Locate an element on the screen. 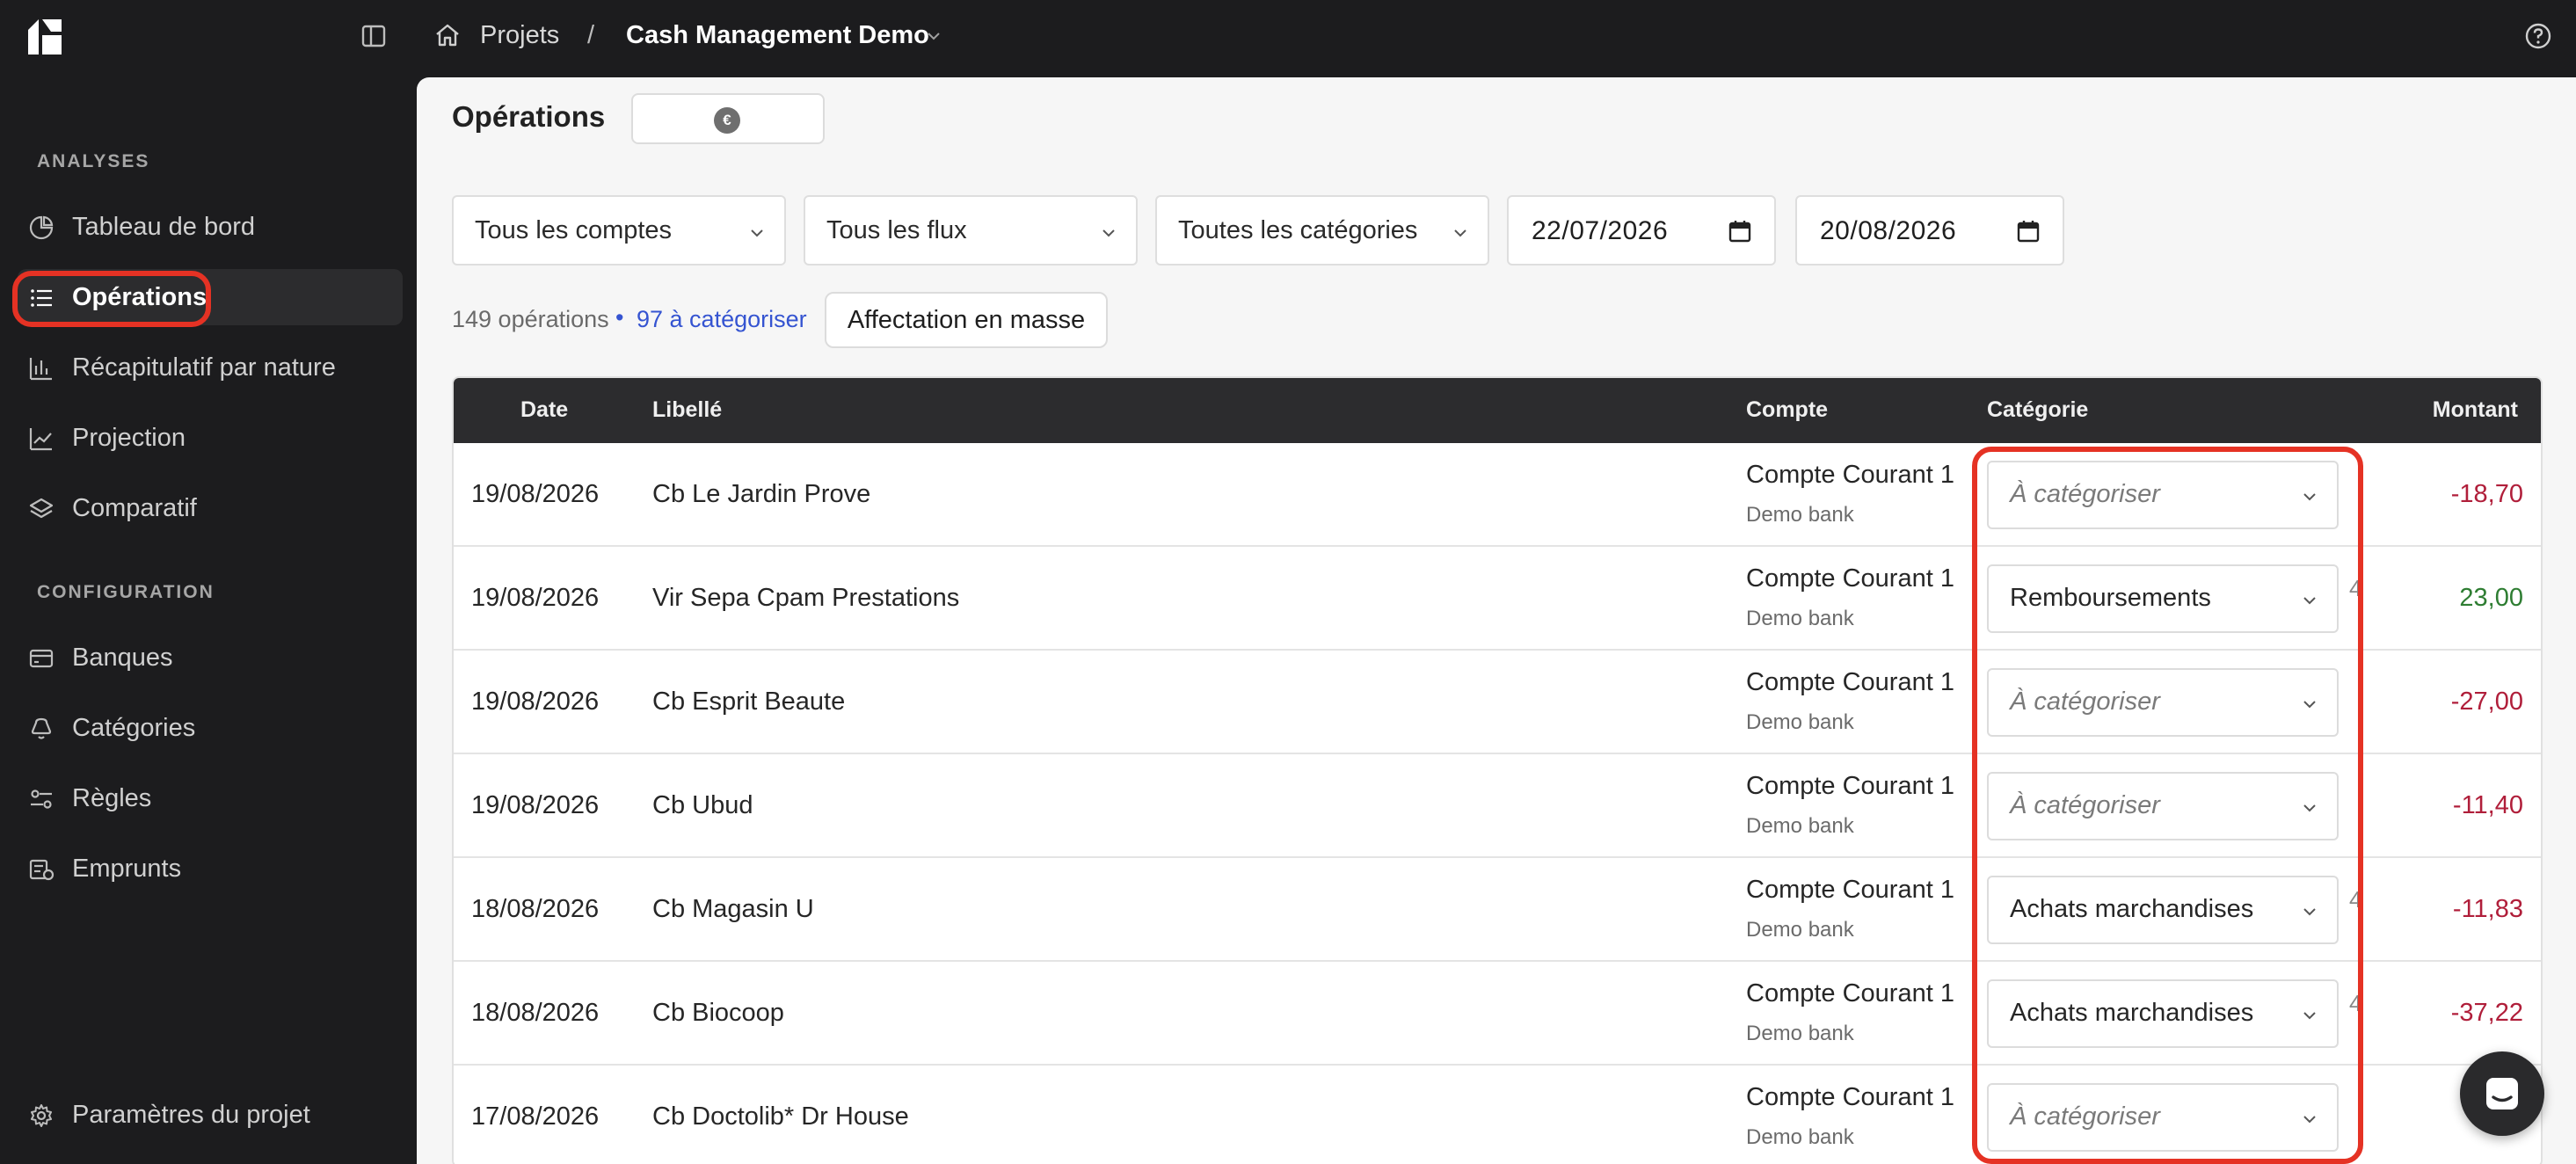 This screenshot has width=2576, height=1164. sidebar-item-label: Paramètres du projet is located at coordinates (191, 1115).